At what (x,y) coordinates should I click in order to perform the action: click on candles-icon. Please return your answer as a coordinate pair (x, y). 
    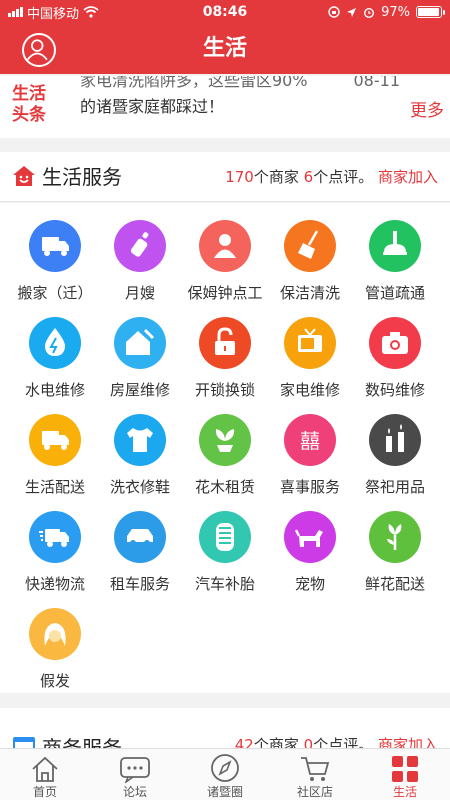
    Looking at the image, I should click on (395, 440).